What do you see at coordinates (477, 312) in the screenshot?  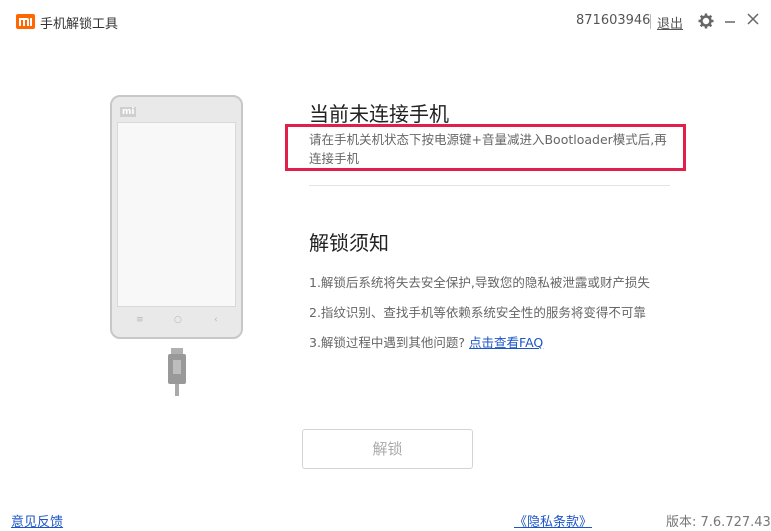 I see `notice-item: 2.指纹识别、查找手机等依赖系统安全性的服务将变得不可靠` at bounding box center [477, 312].